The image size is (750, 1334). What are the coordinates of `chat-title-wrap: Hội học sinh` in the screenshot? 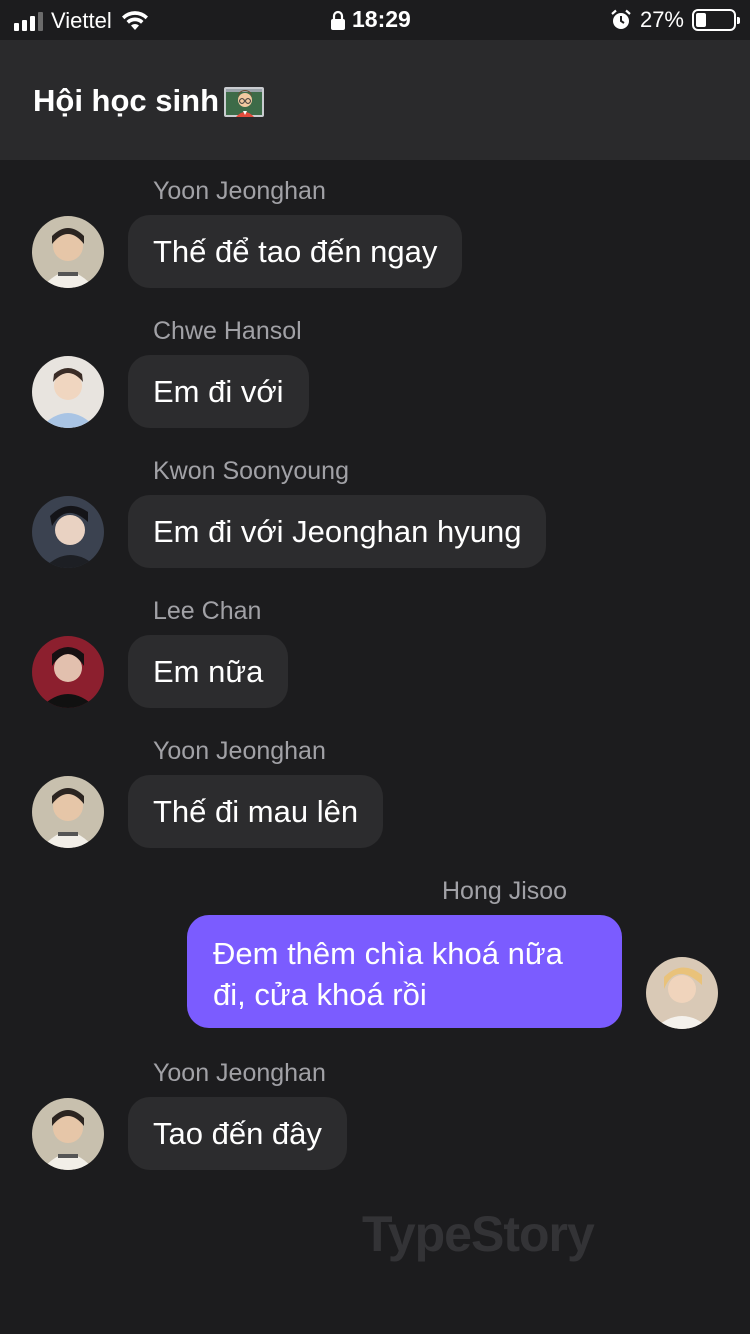 It's located at (149, 101).